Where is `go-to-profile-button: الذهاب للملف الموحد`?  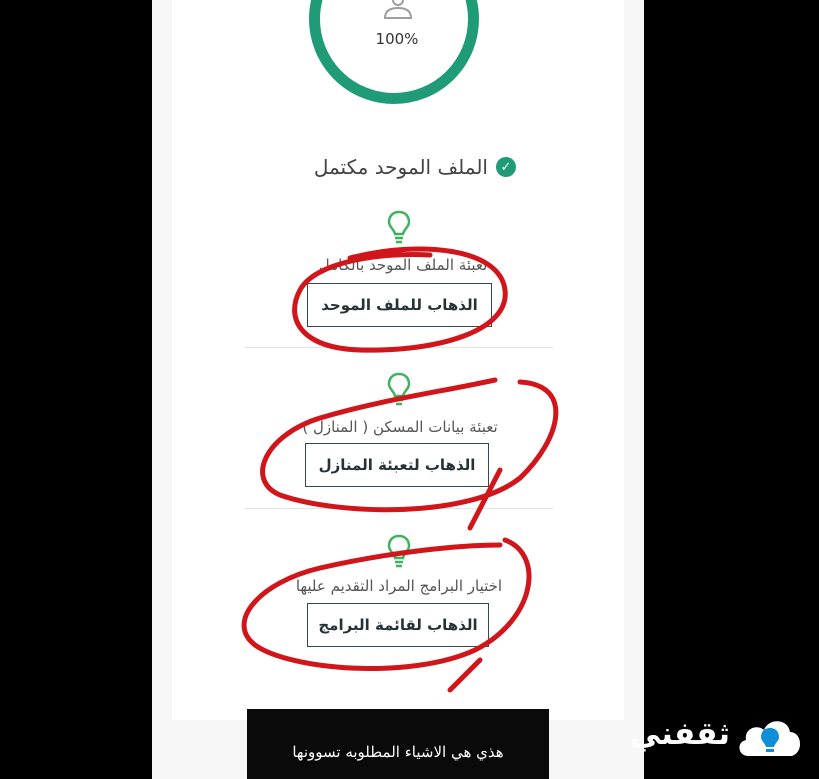
go-to-profile-button: الذهاب للملف الموحد is located at coordinates (399, 305).